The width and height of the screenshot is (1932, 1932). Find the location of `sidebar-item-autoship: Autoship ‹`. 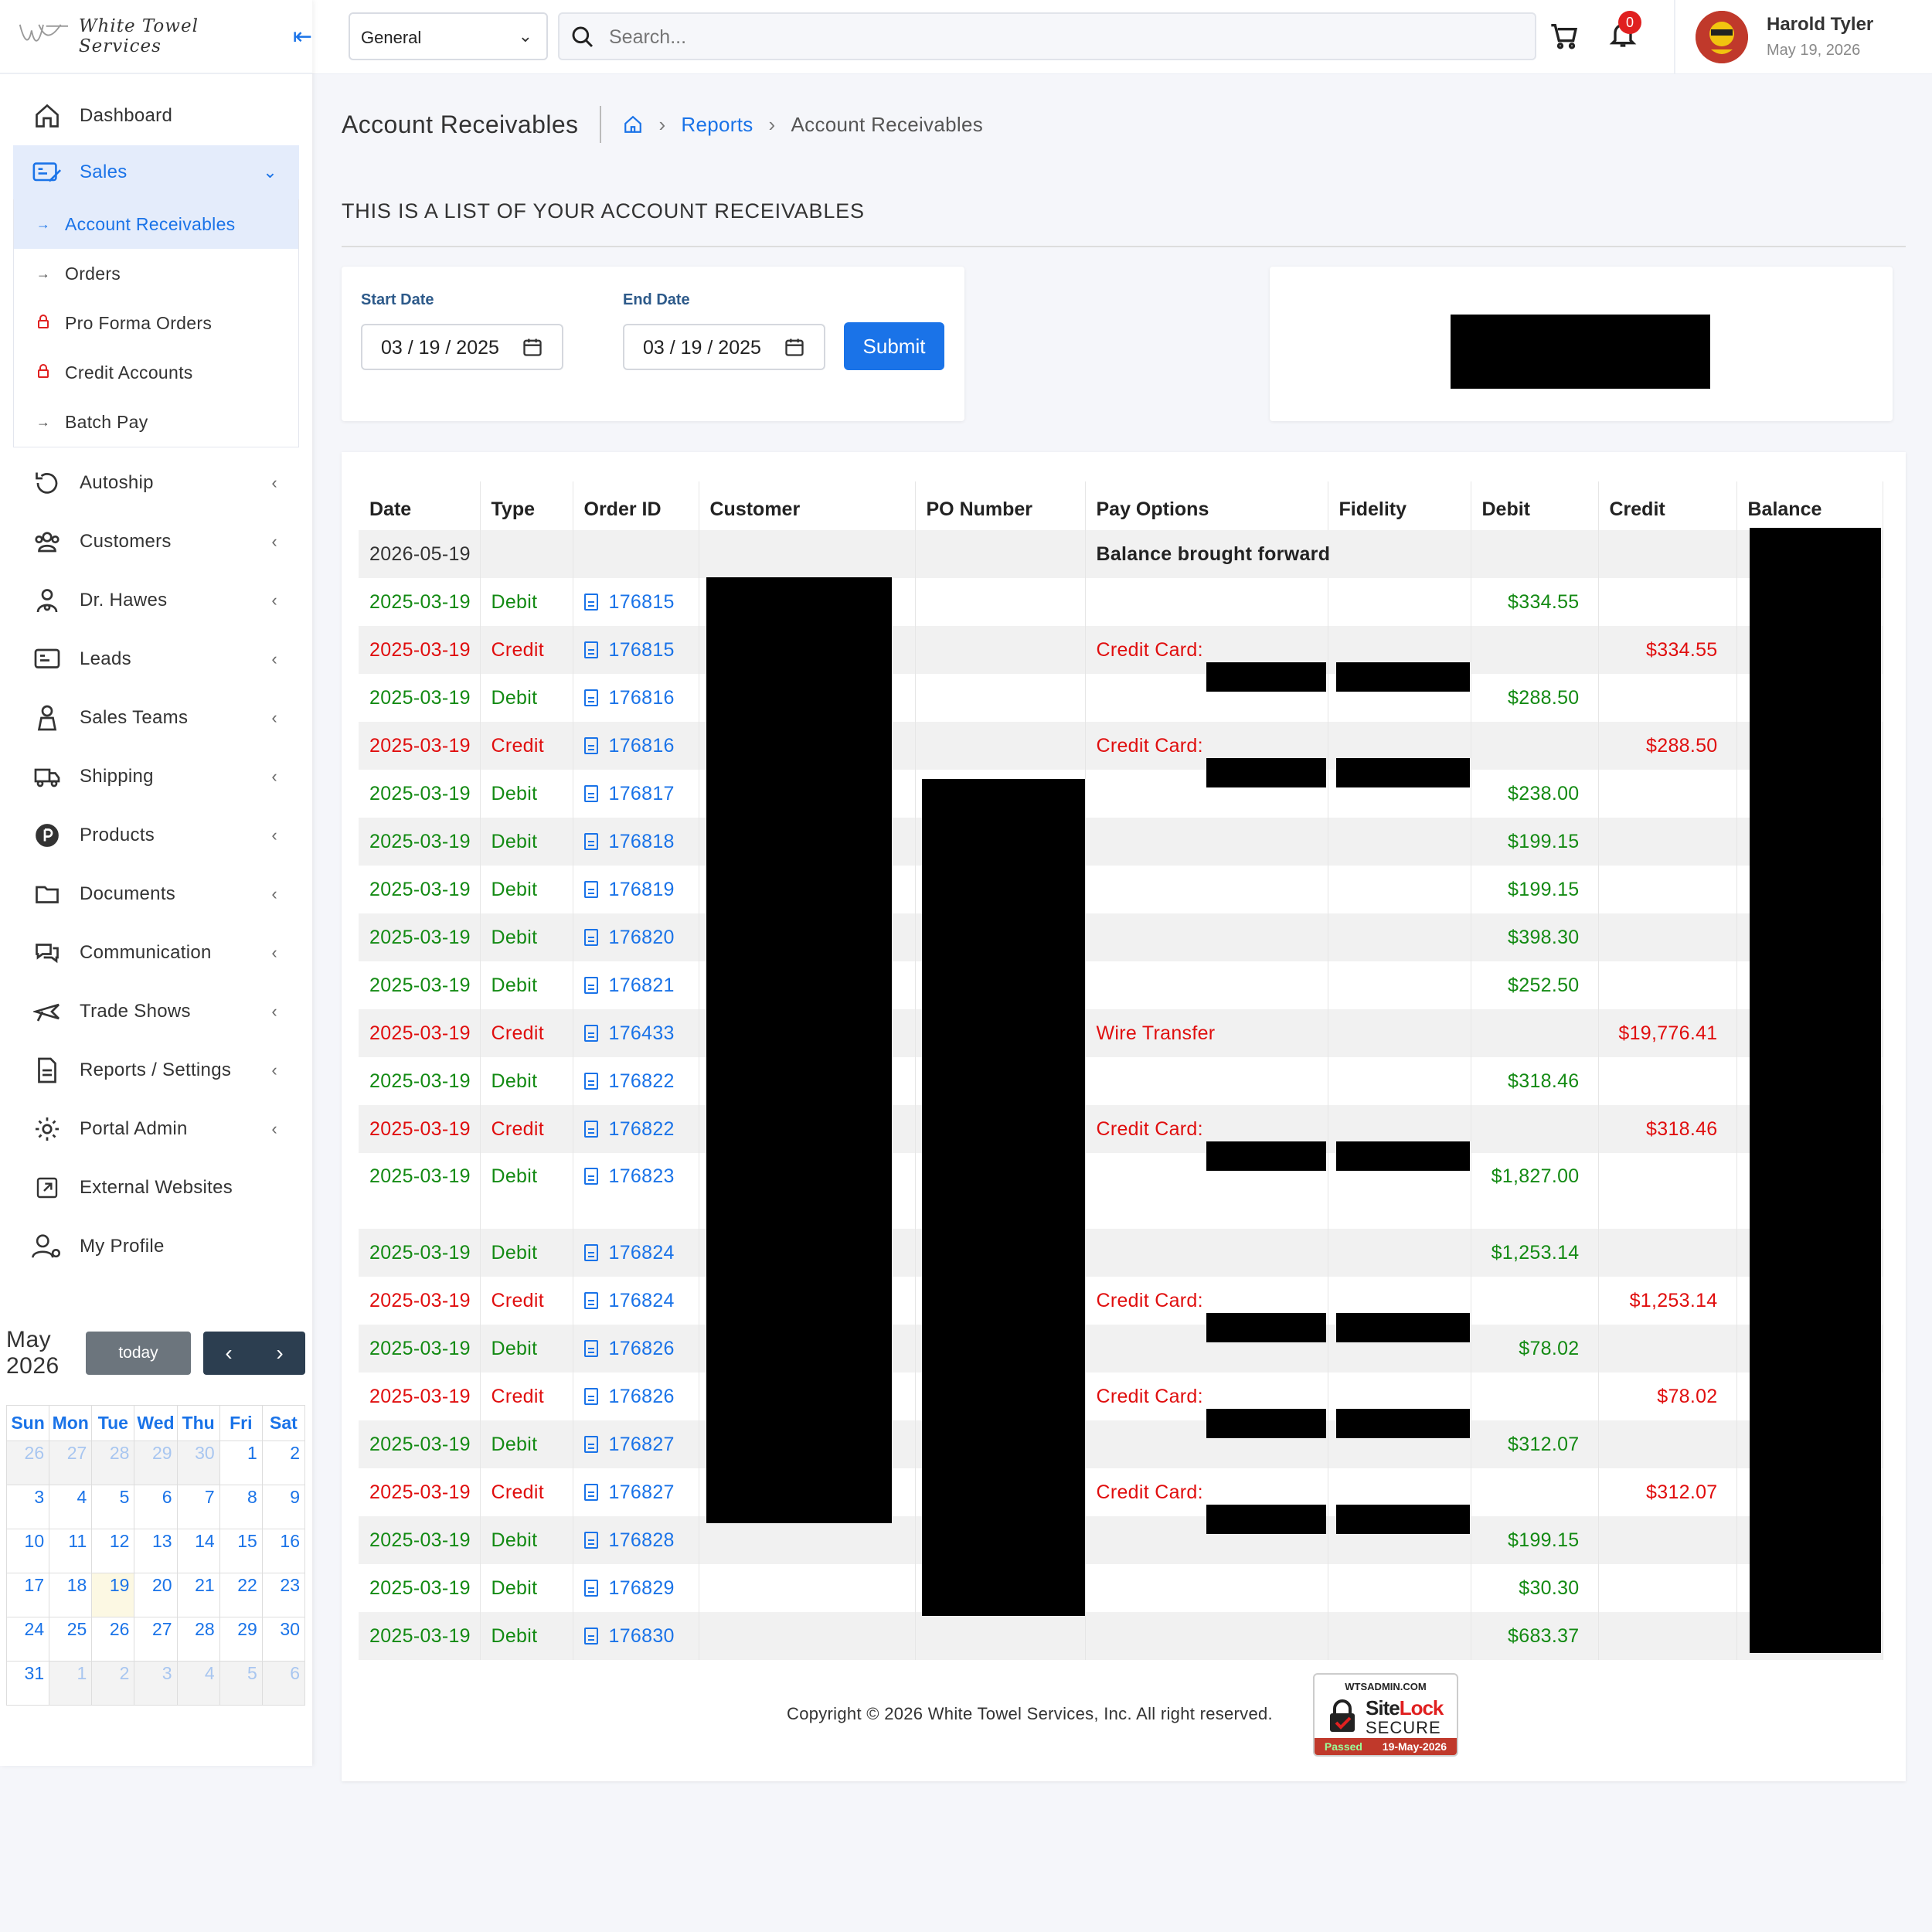

sidebar-item-autoship: Autoship ‹ is located at coordinates (156, 483).